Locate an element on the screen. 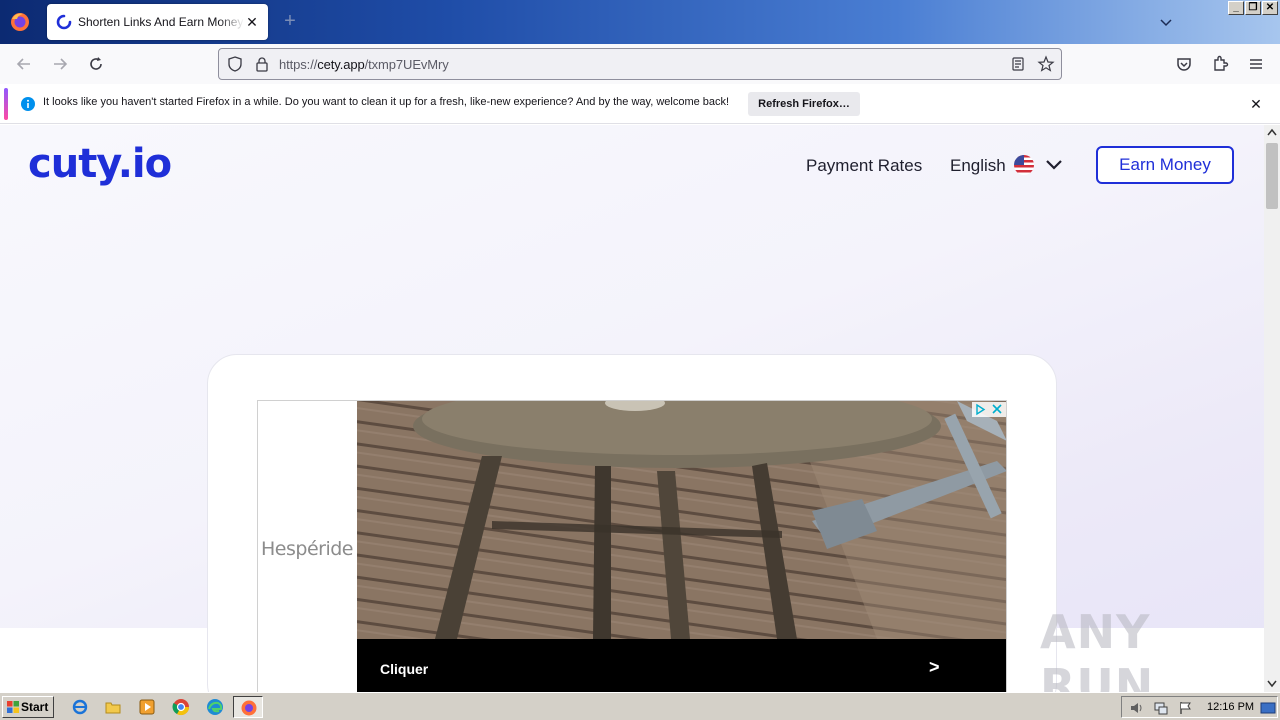  info-icon is located at coordinates (28, 104).